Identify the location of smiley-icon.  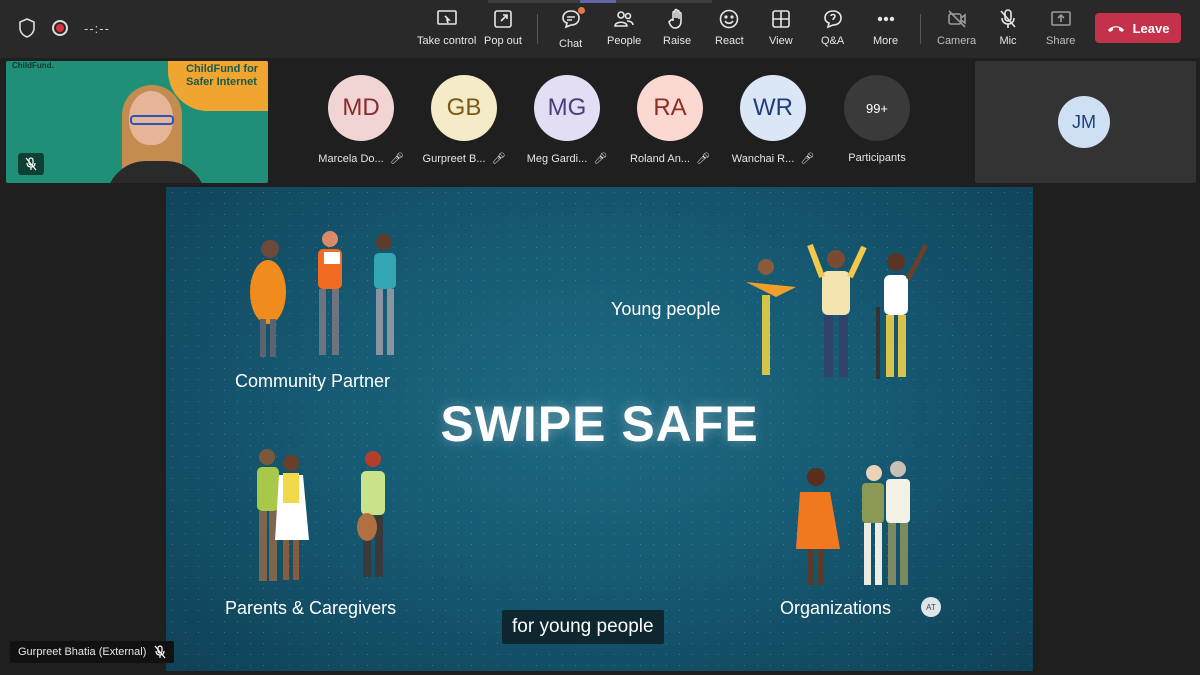
(729, 19).